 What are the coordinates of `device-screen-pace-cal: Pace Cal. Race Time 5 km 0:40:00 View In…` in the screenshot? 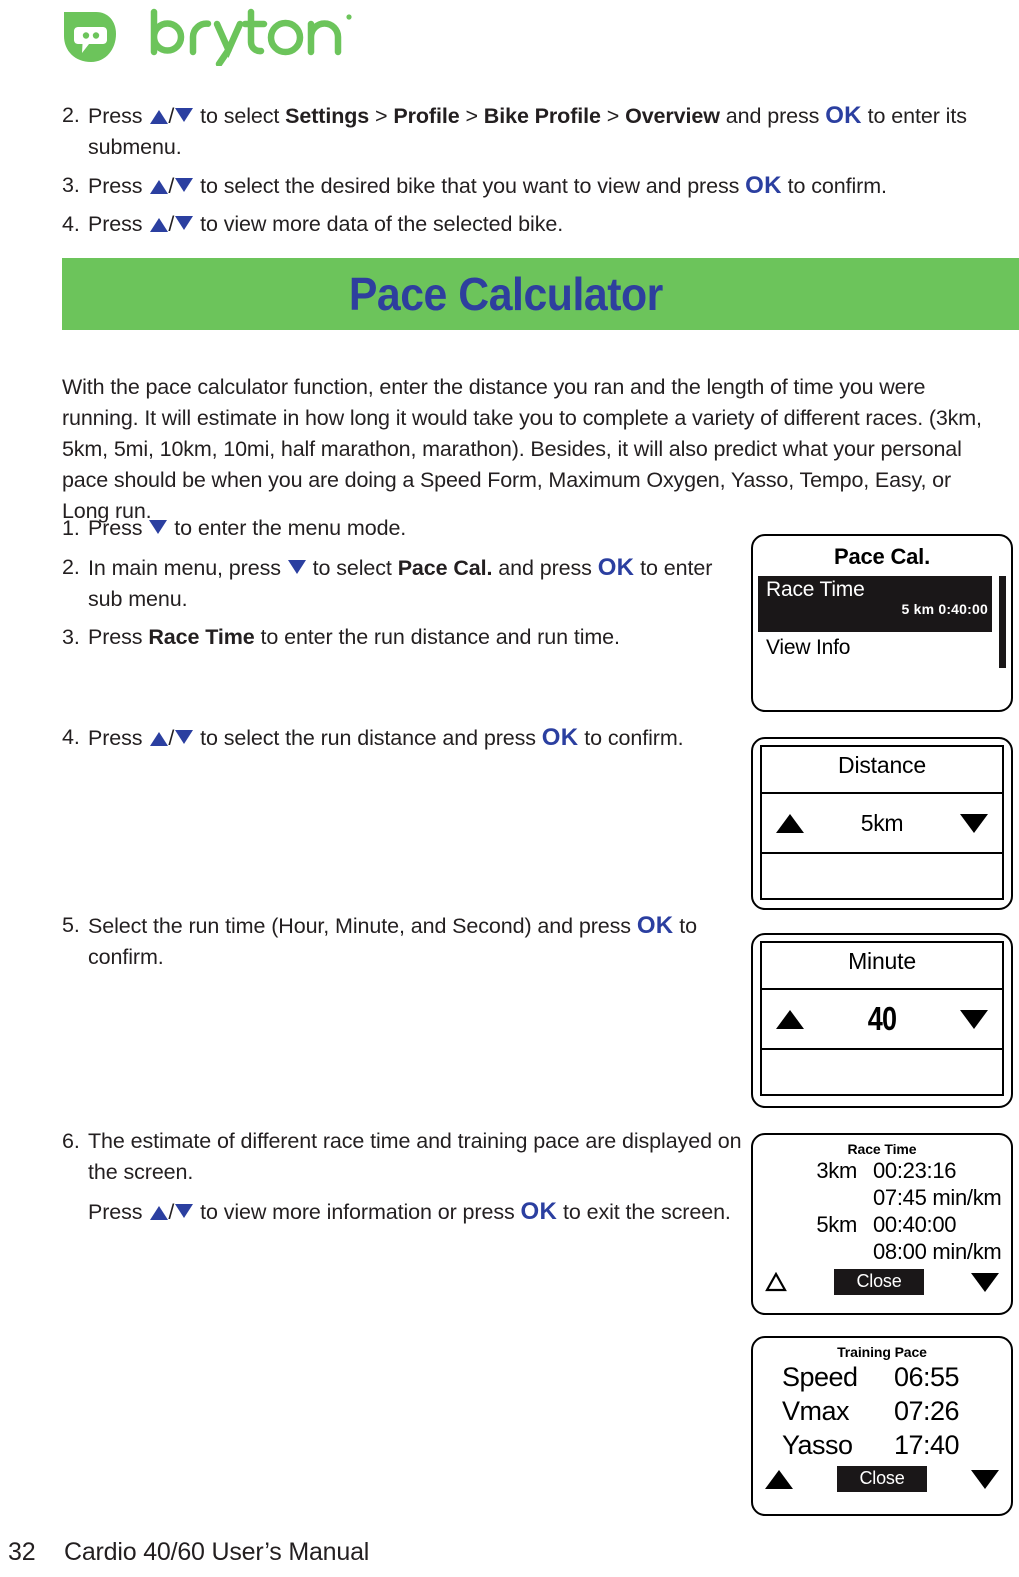 It's located at (882, 623).